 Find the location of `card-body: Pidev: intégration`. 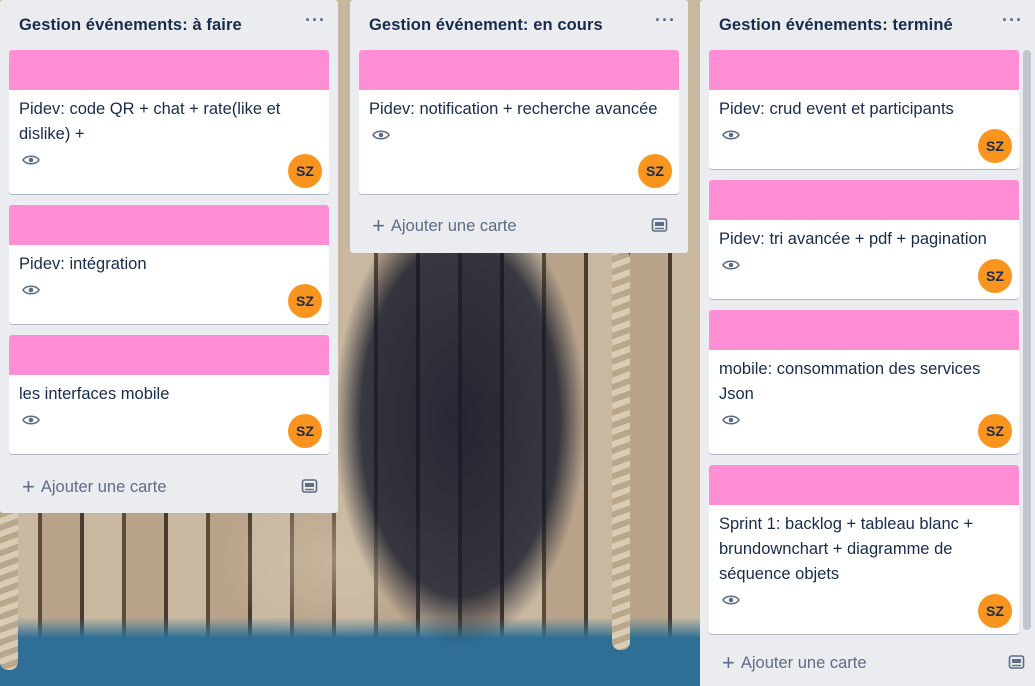

card-body: Pidev: intégration is located at coordinates (169, 278).